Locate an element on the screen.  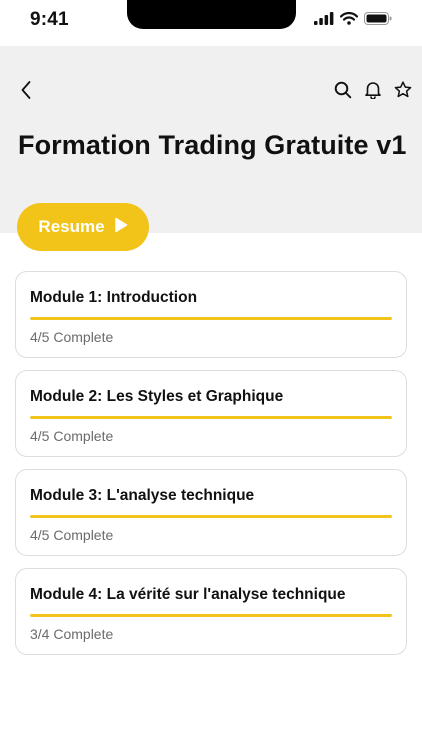
favorite-button is located at coordinates (403, 92).